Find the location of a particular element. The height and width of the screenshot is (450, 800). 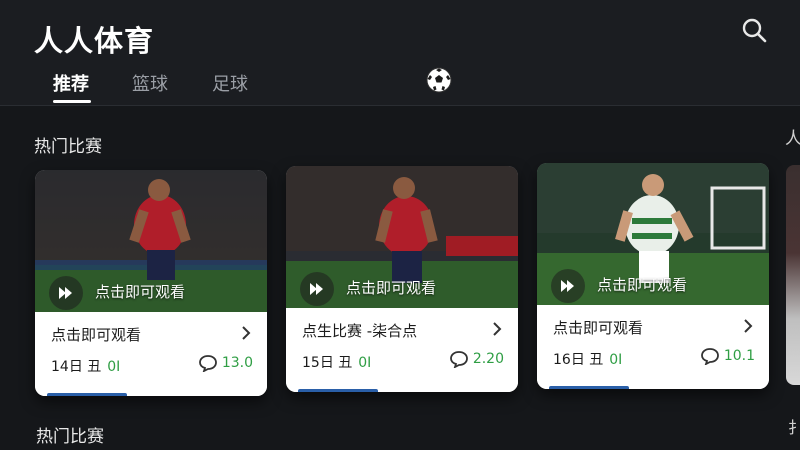

match-date: 16日 丑 0I is located at coordinates (587, 359).